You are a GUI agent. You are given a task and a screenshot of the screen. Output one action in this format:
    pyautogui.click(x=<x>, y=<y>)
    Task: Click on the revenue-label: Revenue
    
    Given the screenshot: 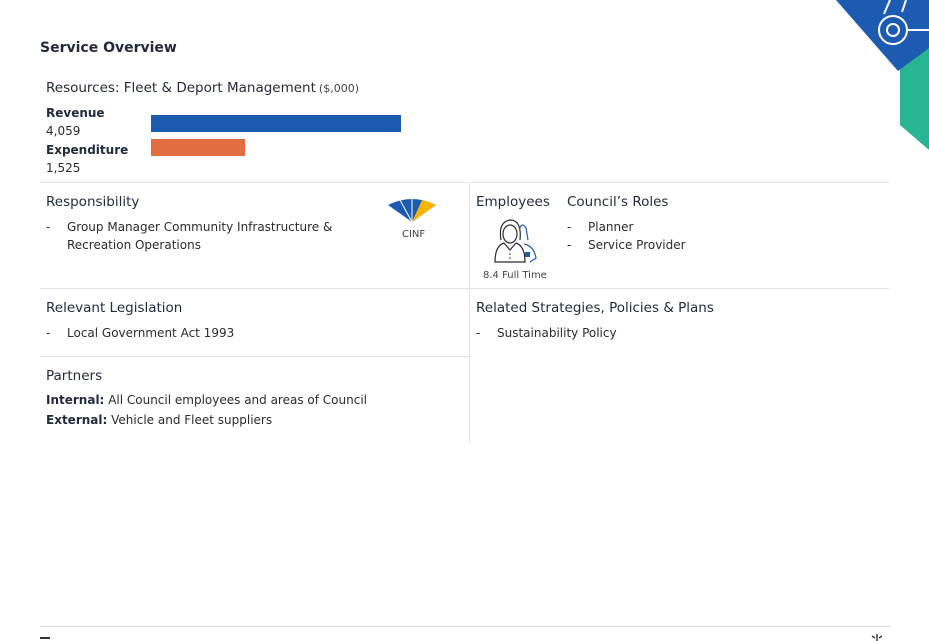 What is the action you would take?
    pyautogui.click(x=75, y=113)
    